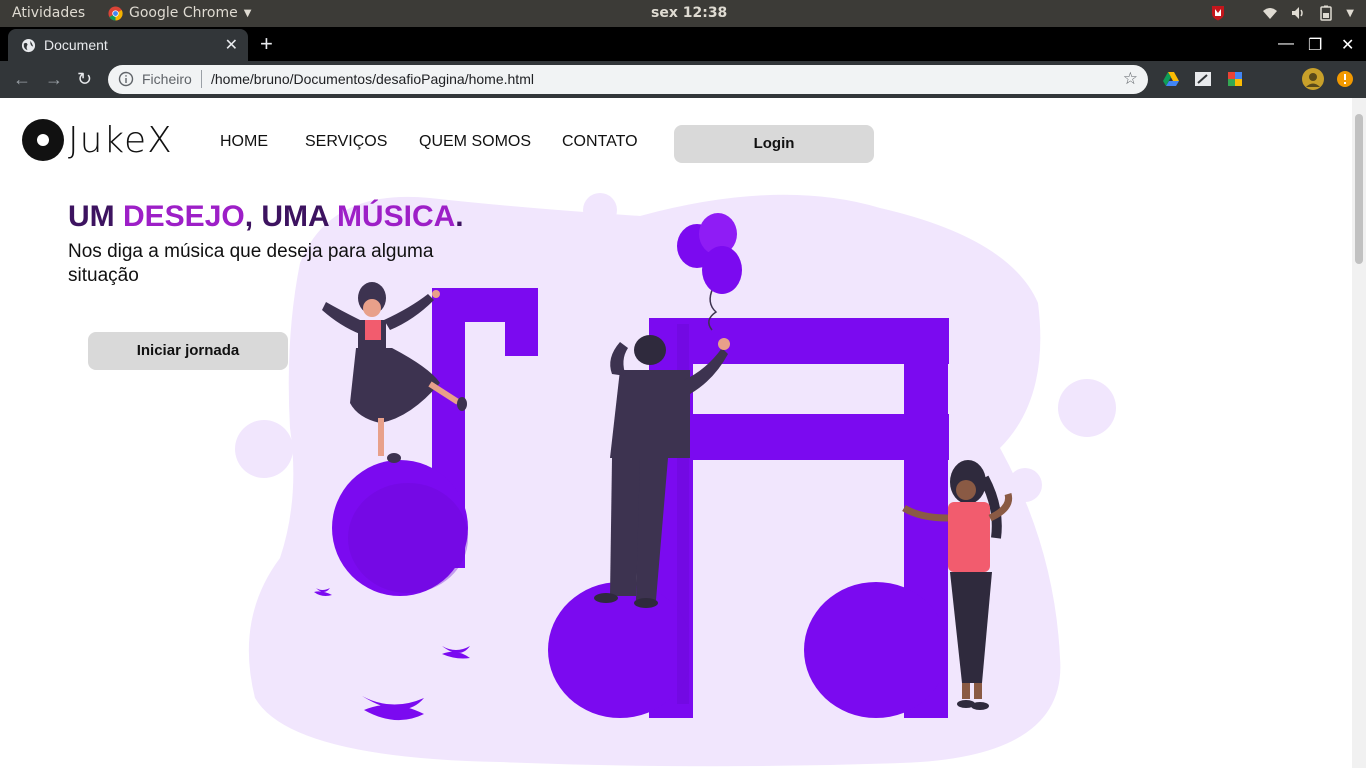 The height and width of the screenshot is (768, 1366). What do you see at coordinates (1270, 13) in the screenshot?
I see `wifi-icon` at bounding box center [1270, 13].